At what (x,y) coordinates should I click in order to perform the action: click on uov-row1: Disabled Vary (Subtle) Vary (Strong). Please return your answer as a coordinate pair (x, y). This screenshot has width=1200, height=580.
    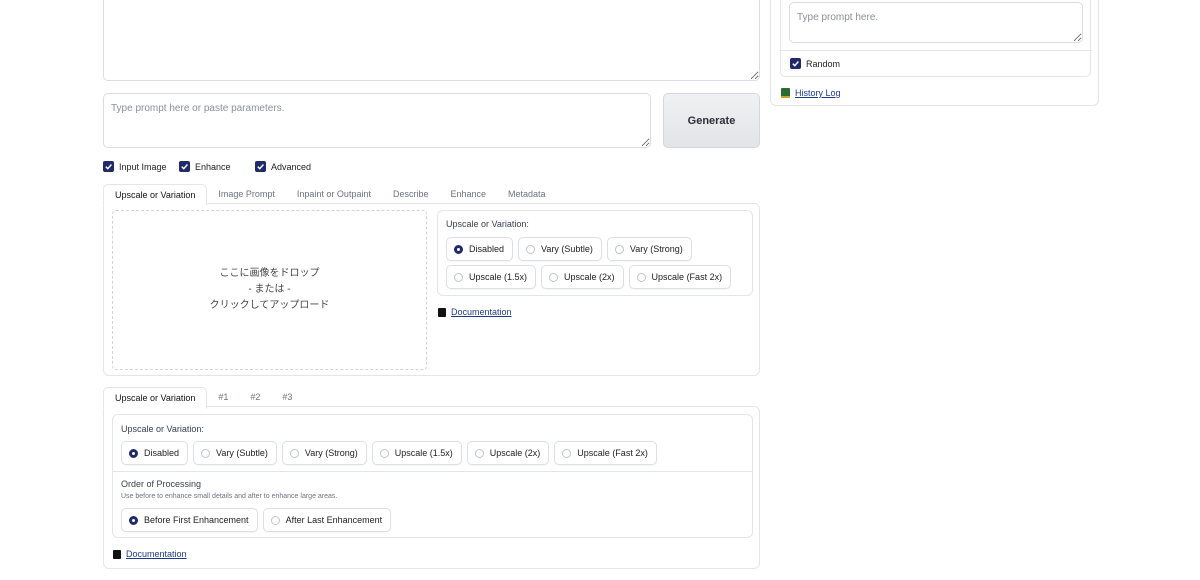
    Looking at the image, I should click on (569, 249).